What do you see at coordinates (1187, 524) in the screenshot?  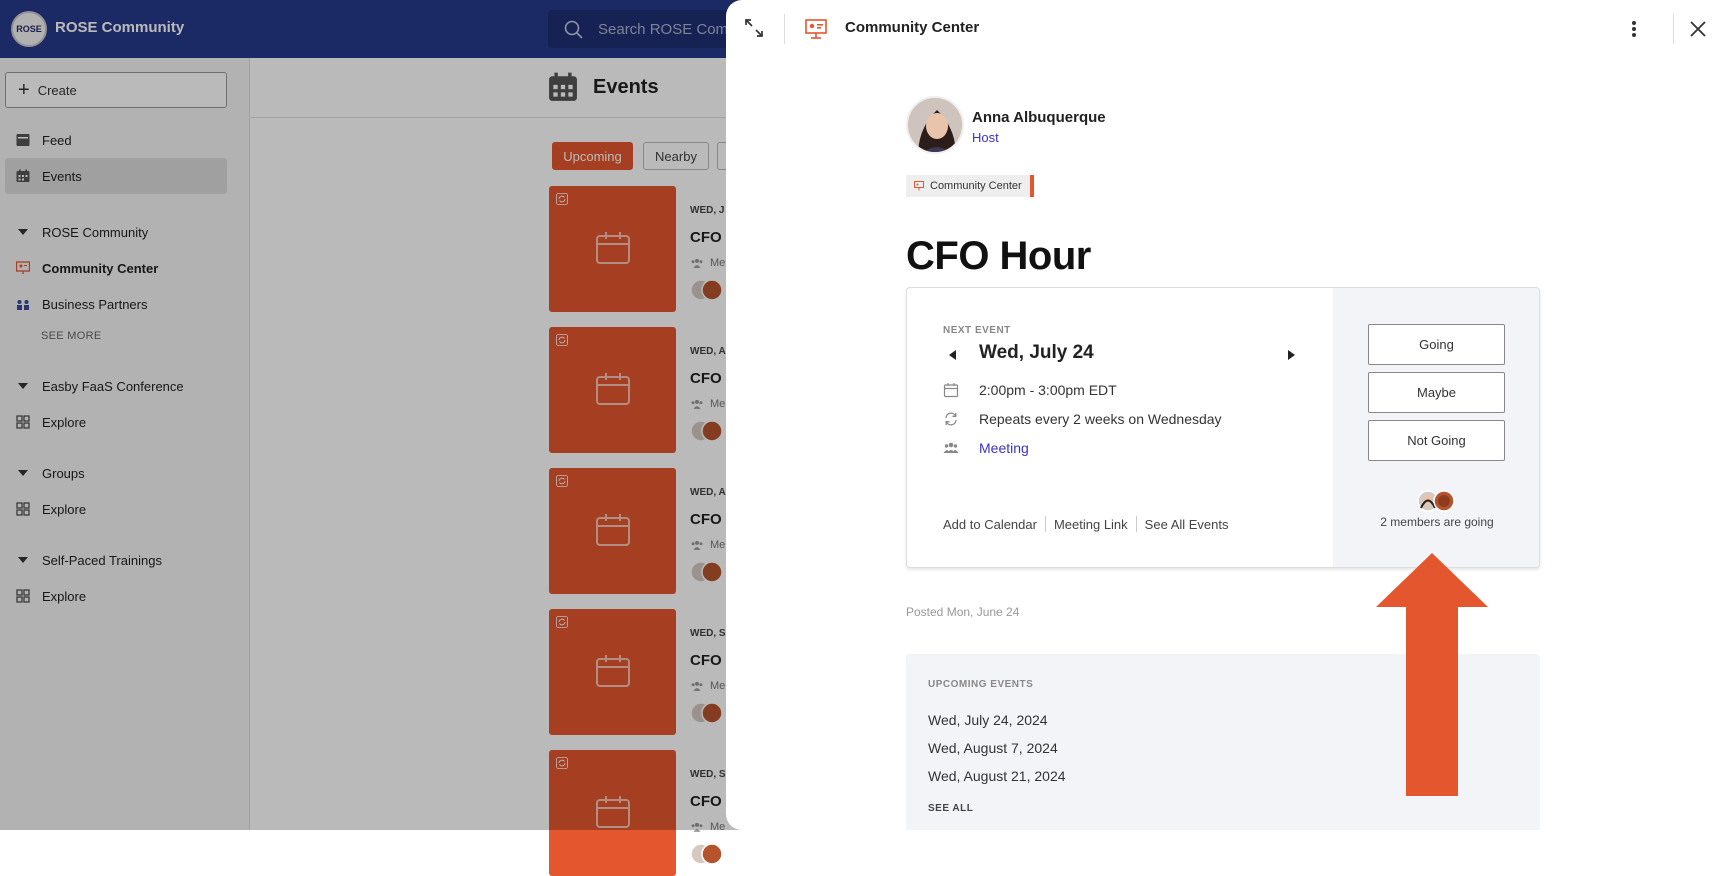 I see `see-all-events-link: See All Events` at bounding box center [1187, 524].